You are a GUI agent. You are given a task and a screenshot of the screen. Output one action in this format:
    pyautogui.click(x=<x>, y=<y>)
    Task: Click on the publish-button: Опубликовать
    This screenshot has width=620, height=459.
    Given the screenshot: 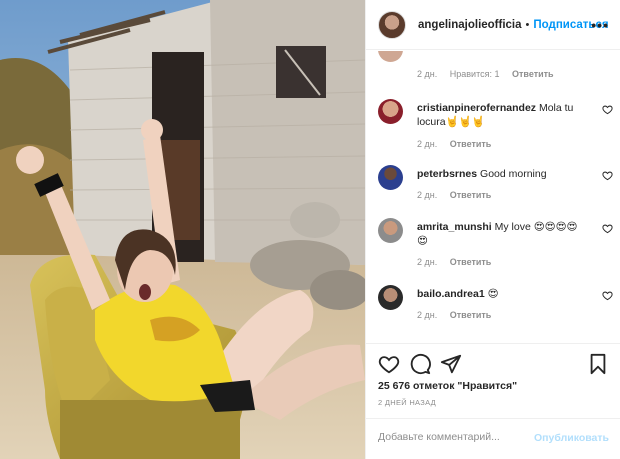 What is the action you would take?
    pyautogui.click(x=571, y=438)
    